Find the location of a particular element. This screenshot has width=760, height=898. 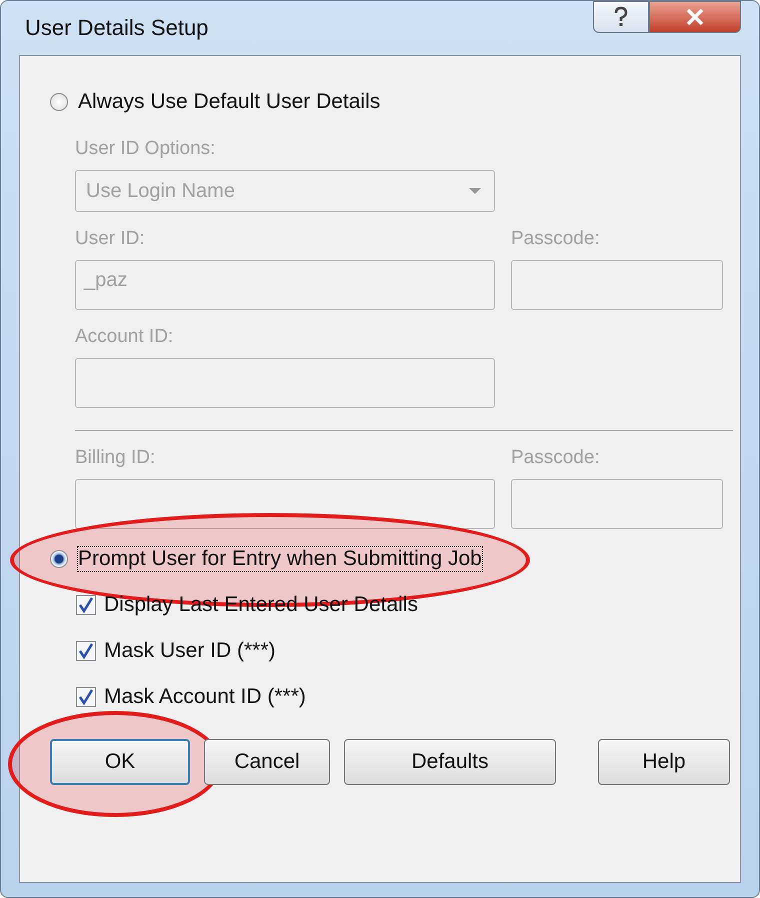

account-id-field is located at coordinates (285, 383).